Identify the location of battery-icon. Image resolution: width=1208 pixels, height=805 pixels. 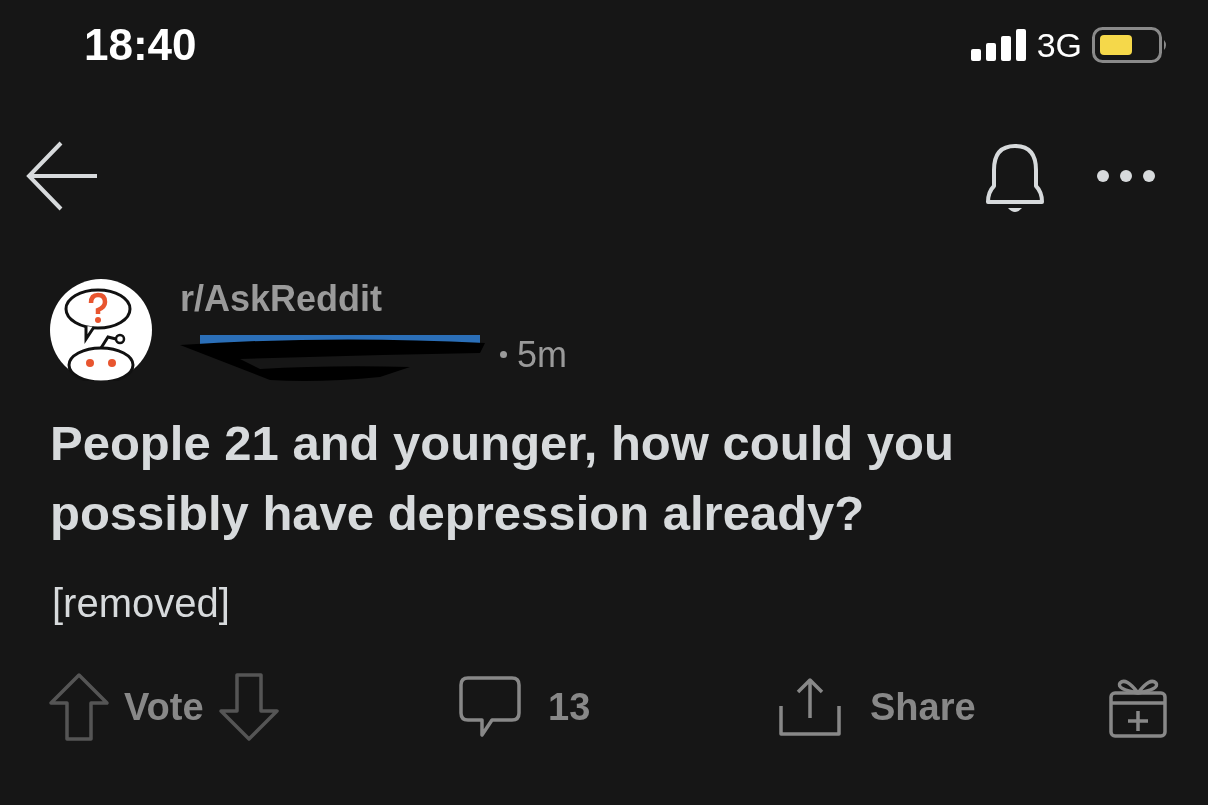
(1130, 45).